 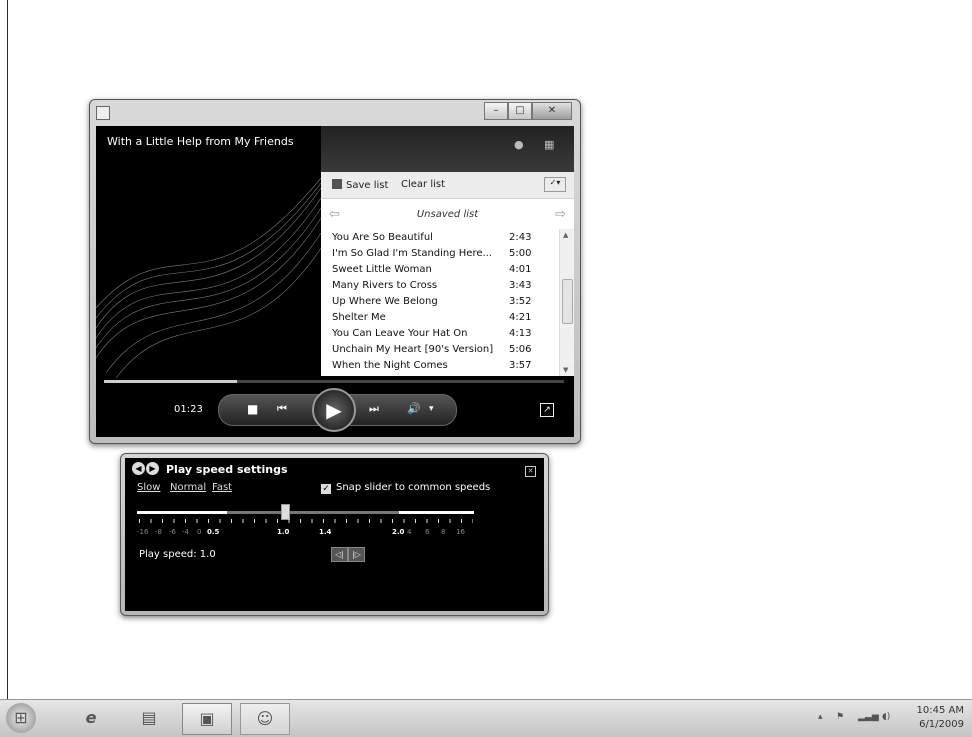 I want to click on track-name: When the Night Comes, so click(x=390, y=365).